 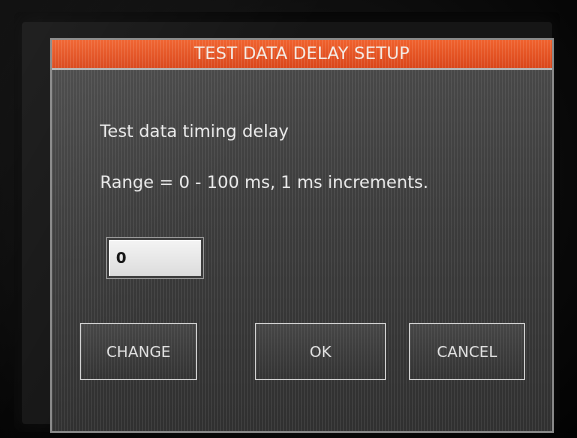 I want to click on ok-button: OK, so click(x=320, y=351).